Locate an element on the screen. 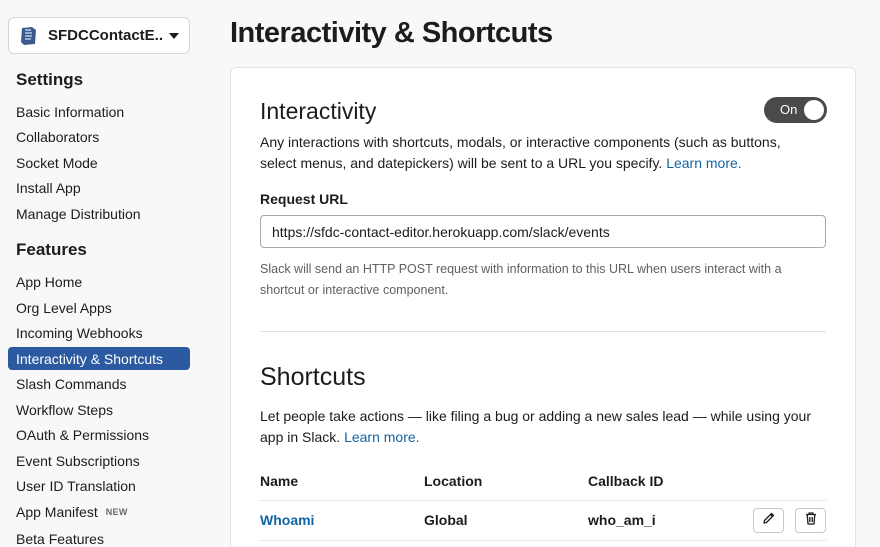  column-header-callback-id: Callback ID is located at coordinates (626, 481).